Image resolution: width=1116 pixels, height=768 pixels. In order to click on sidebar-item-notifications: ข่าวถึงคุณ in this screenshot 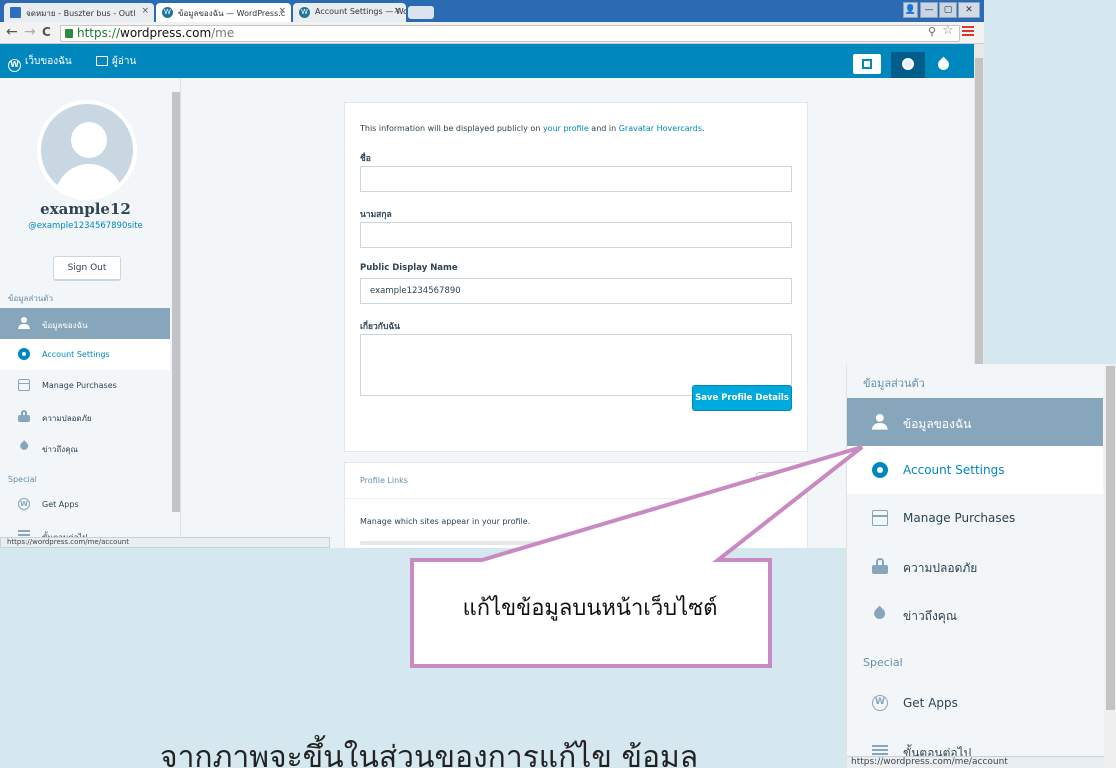, I will do `click(85, 447)`.